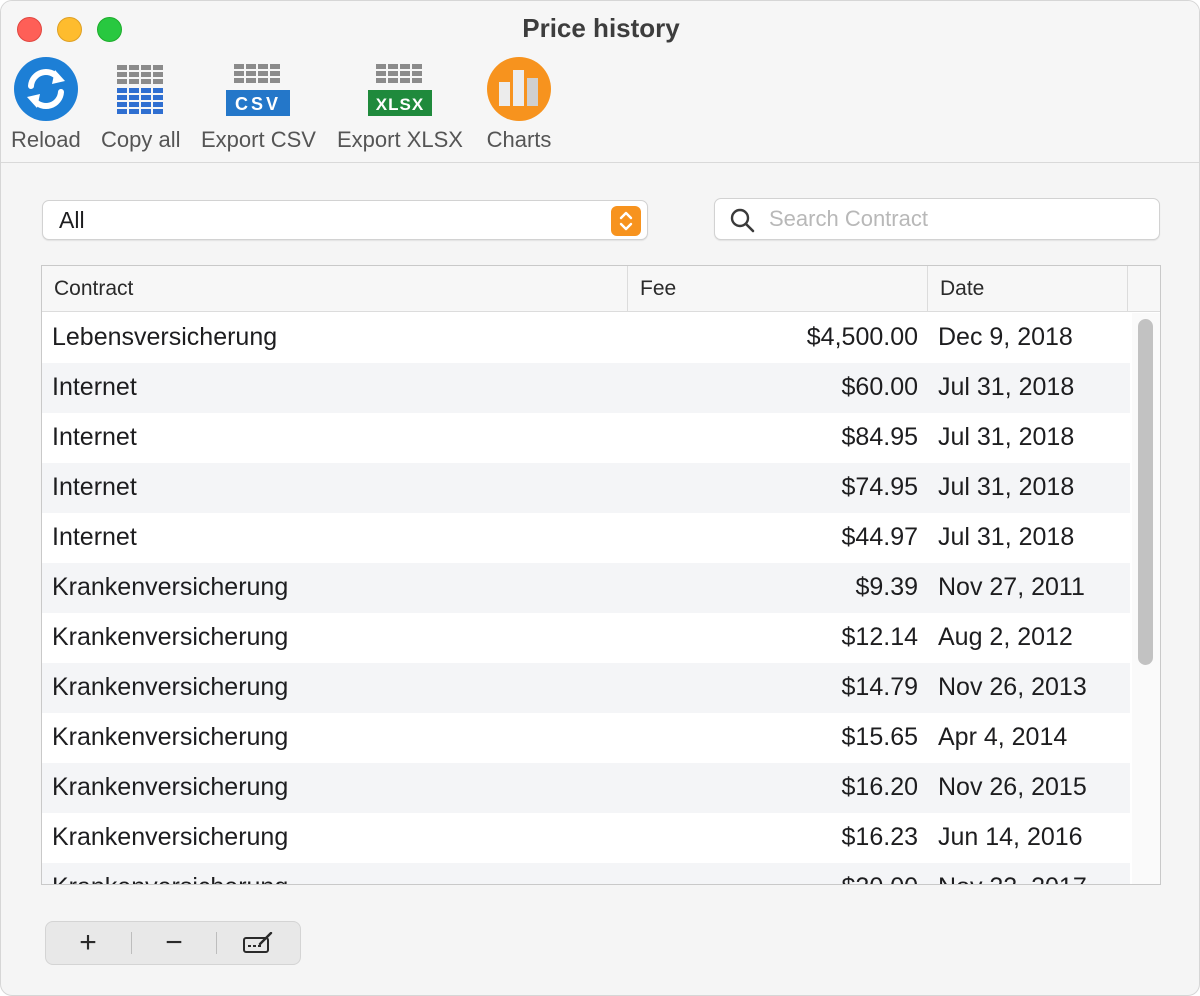 The image size is (1200, 996). I want to click on export-xlsx-button: XLSX Export XLSX, so click(400, 104).